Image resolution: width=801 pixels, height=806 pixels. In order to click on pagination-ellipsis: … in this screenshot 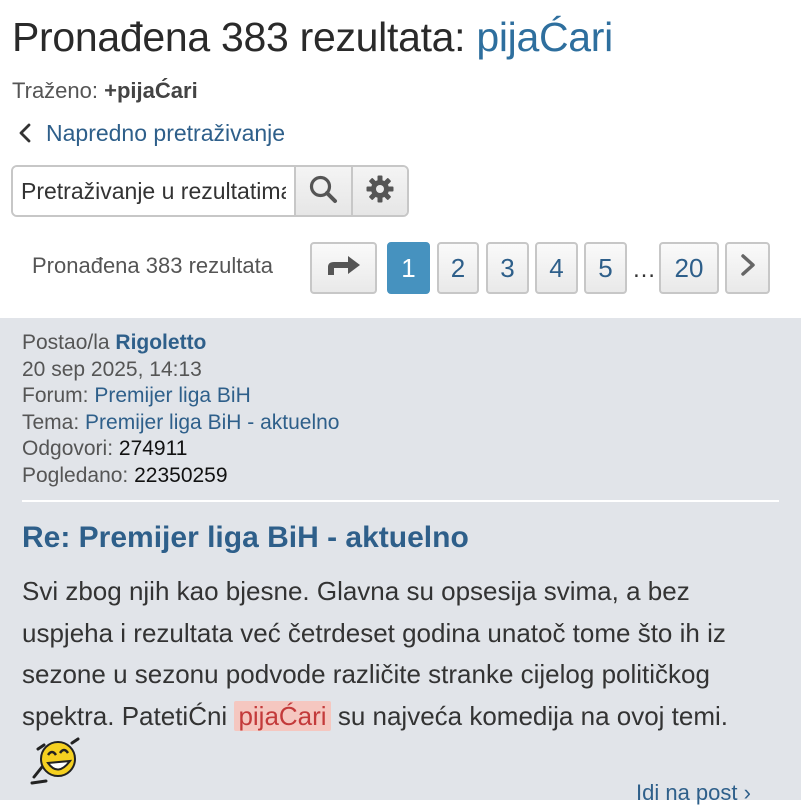, I will do `click(644, 269)`.